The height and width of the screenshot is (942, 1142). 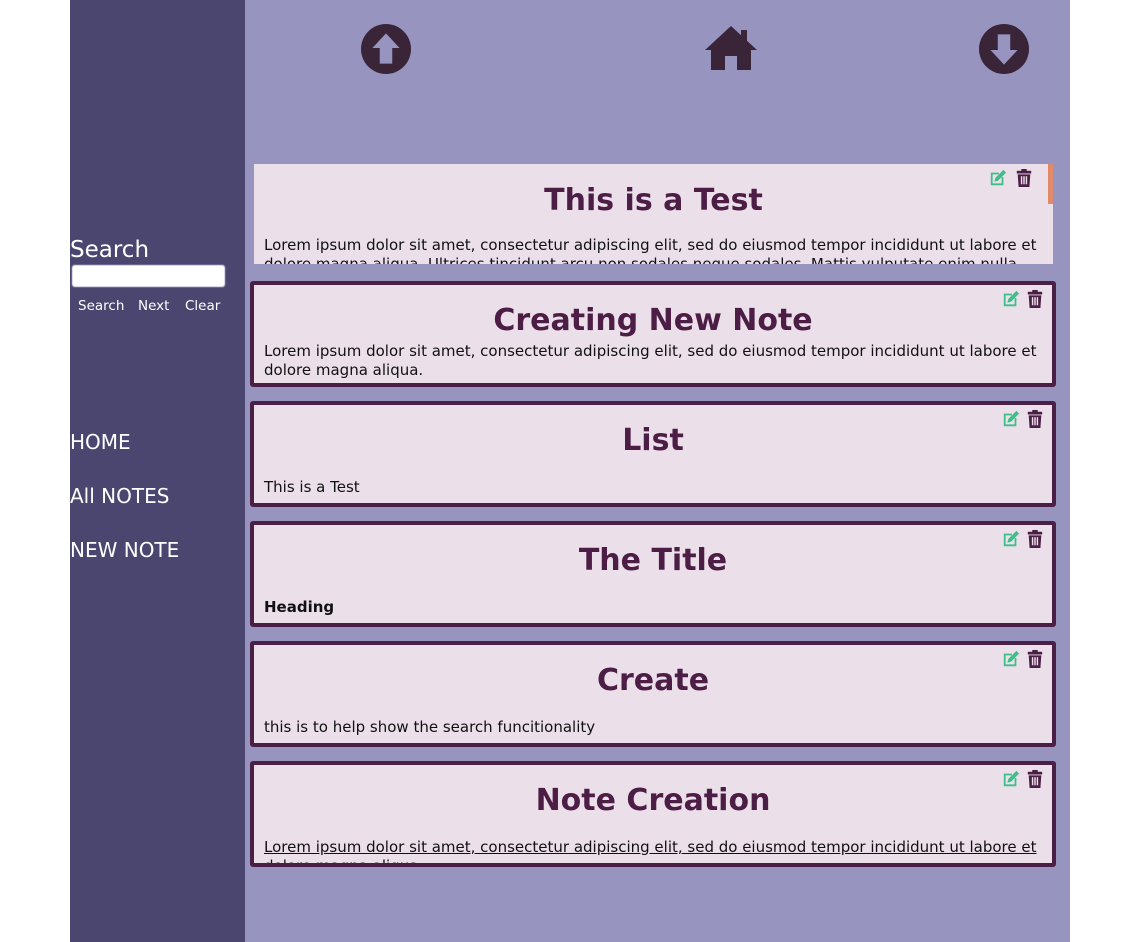 What do you see at coordinates (386, 49) in the screenshot?
I see `arrow-up-circle-icon` at bounding box center [386, 49].